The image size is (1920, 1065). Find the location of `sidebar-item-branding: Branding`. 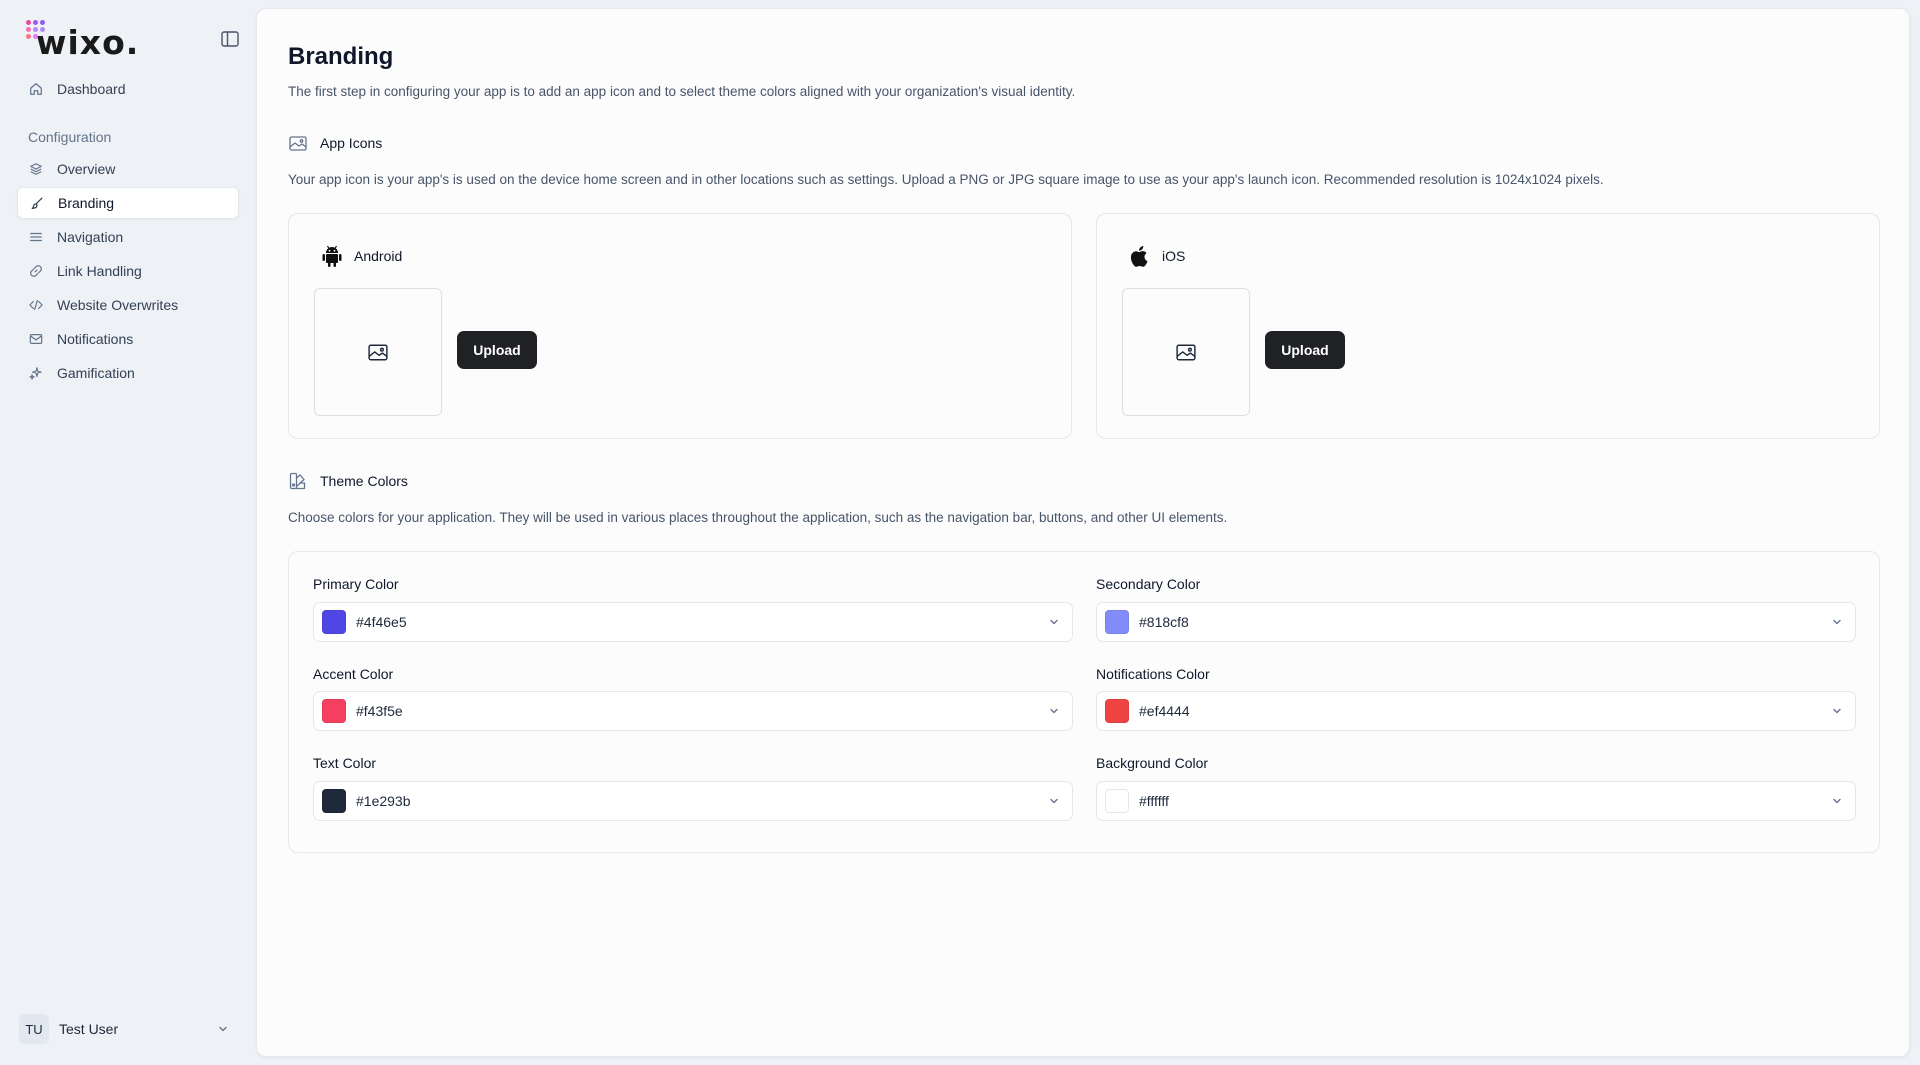

sidebar-item-branding: Branding is located at coordinates (128, 203).